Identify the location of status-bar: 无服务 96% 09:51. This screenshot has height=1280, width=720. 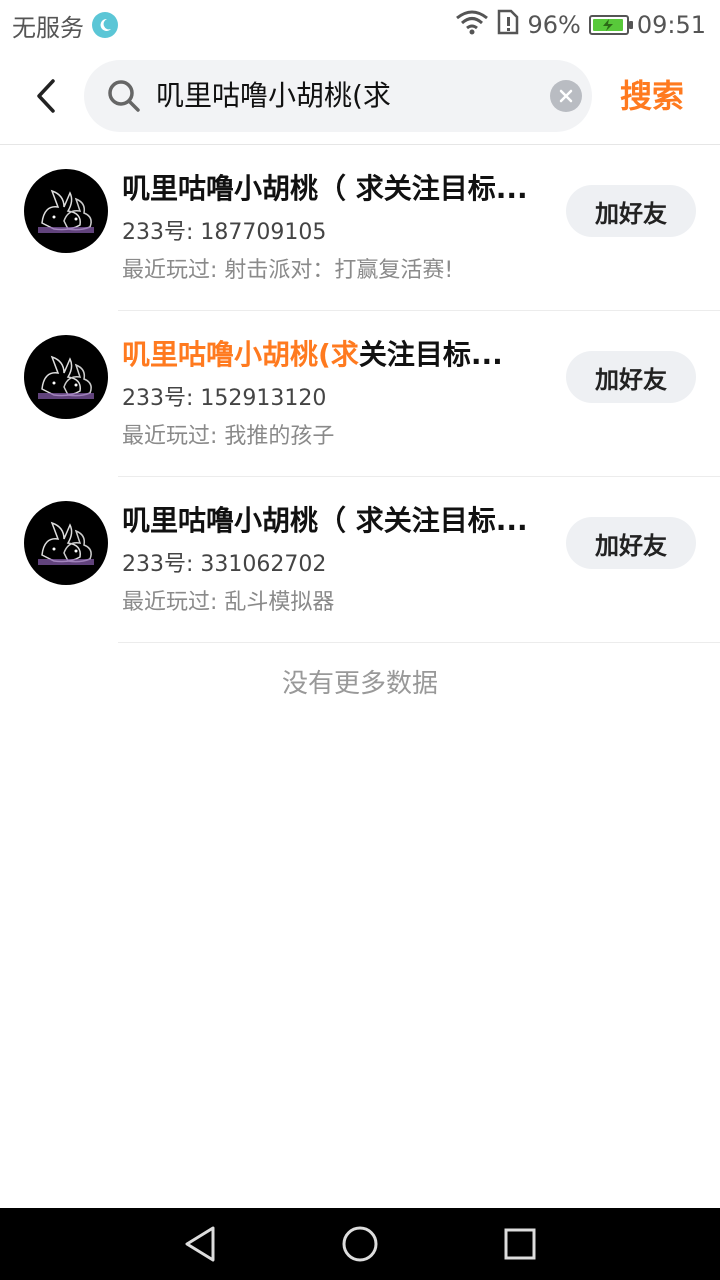
(360, 25).